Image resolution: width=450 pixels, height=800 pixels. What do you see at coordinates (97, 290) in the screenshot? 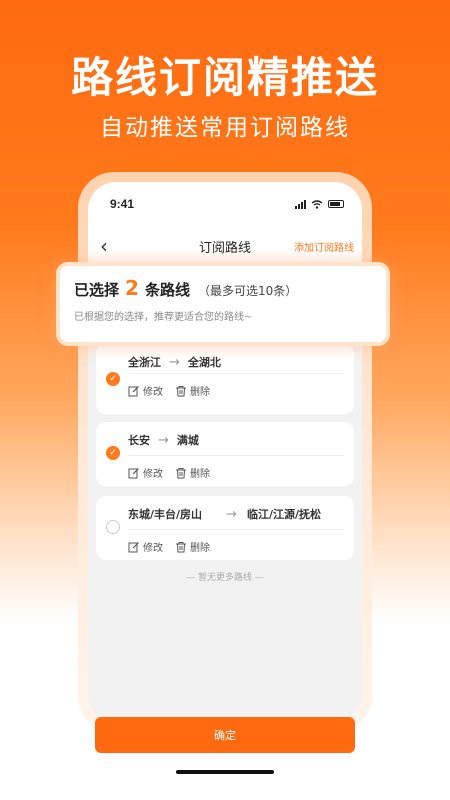
I see `selection-prefix: 已选择` at bounding box center [97, 290].